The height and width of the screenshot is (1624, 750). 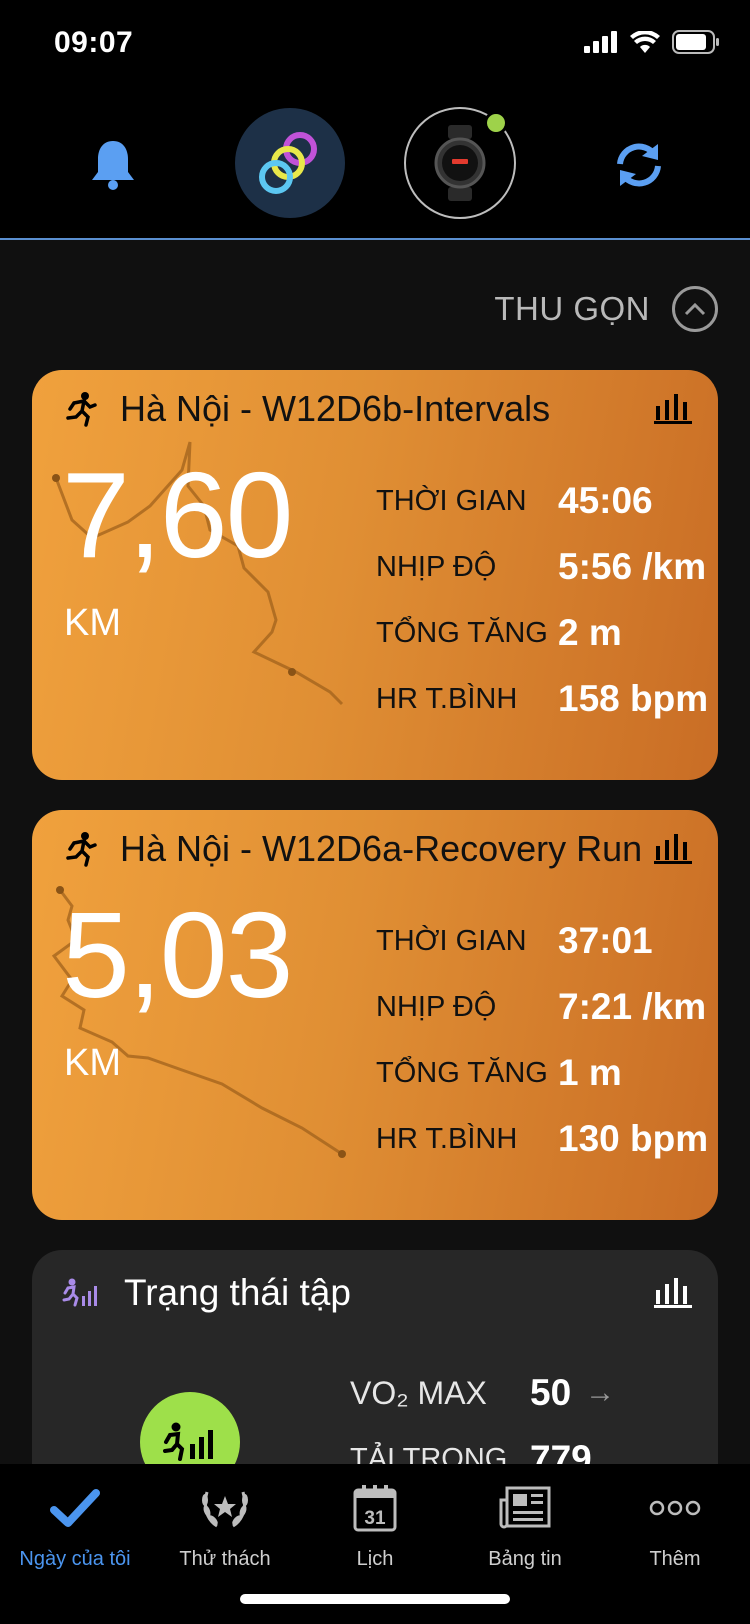 What do you see at coordinates (225, 1509) in the screenshot?
I see `laurel-icon` at bounding box center [225, 1509].